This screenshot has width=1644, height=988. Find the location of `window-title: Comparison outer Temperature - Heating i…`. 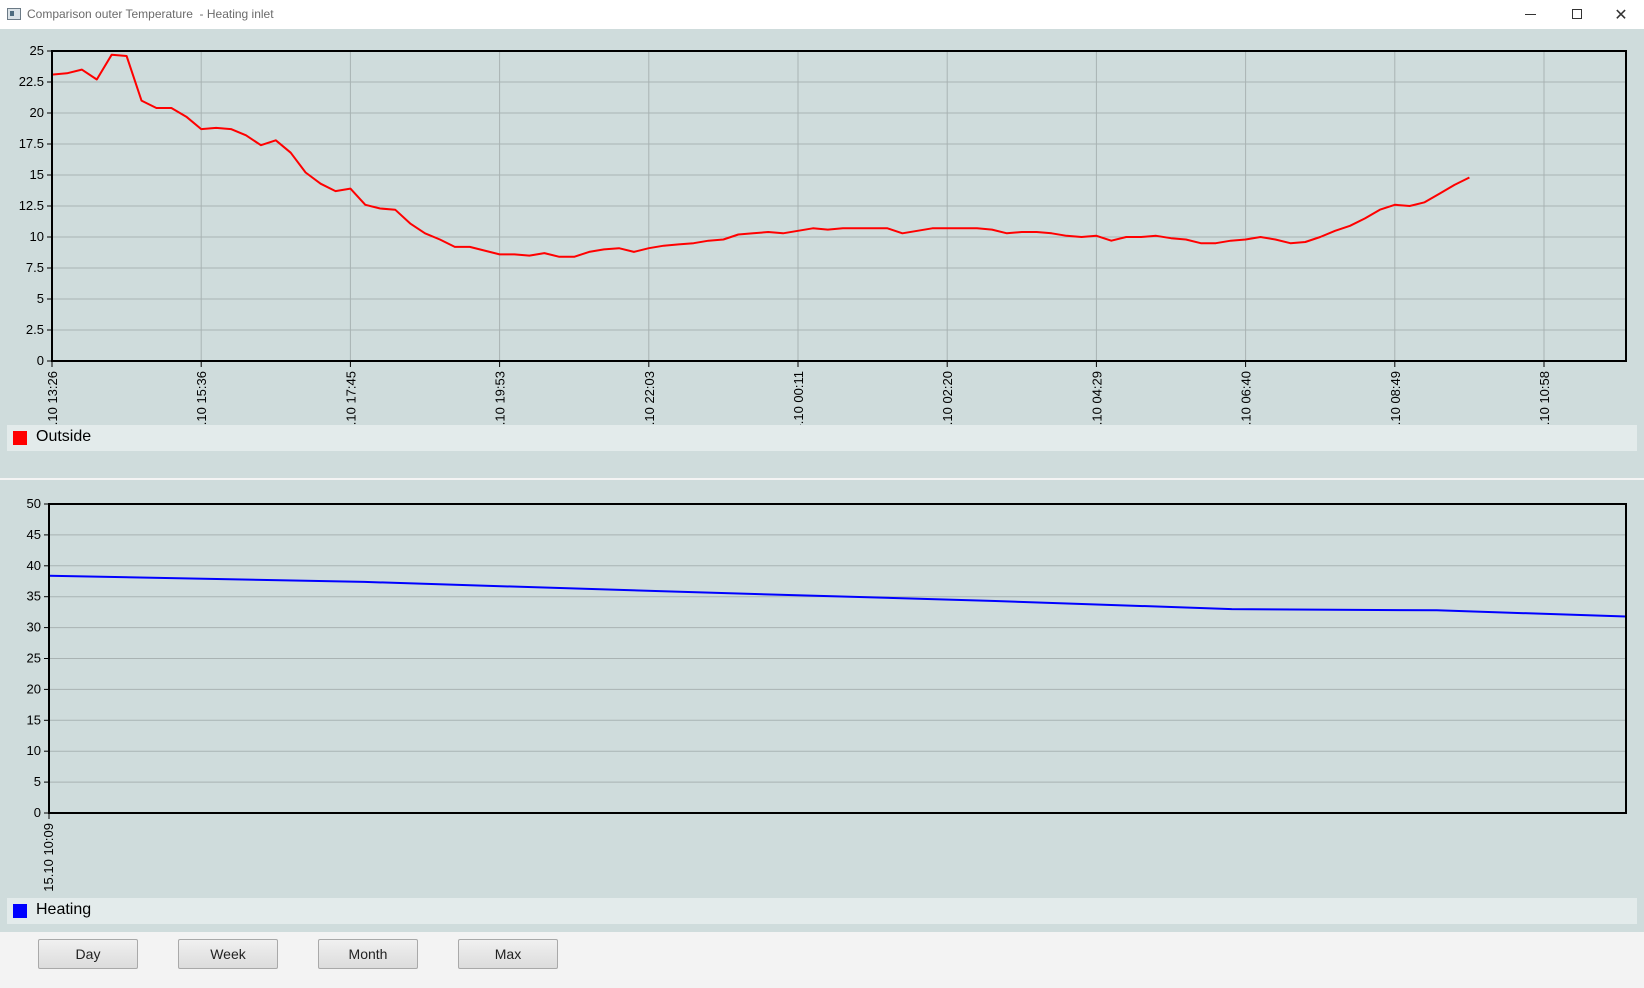

window-title: Comparison outer Temperature - Heating i… is located at coordinates (150, 14).